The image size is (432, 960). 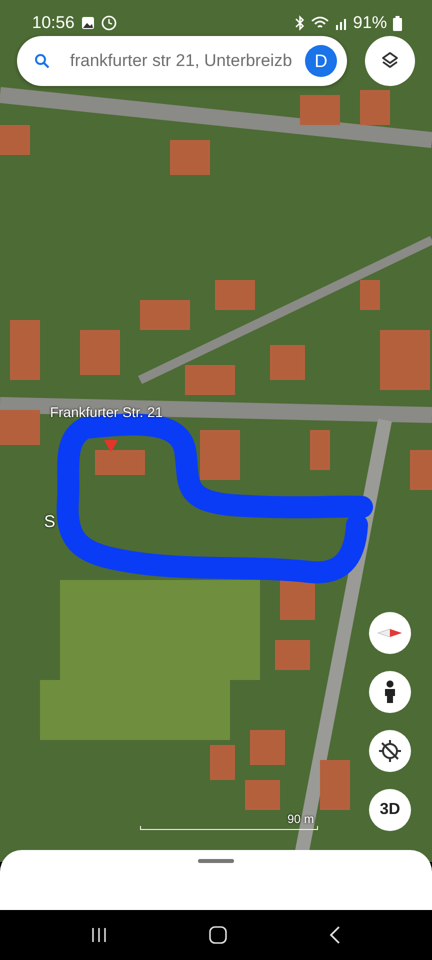 What do you see at coordinates (397, 23) in the screenshot?
I see `battery-icon` at bounding box center [397, 23].